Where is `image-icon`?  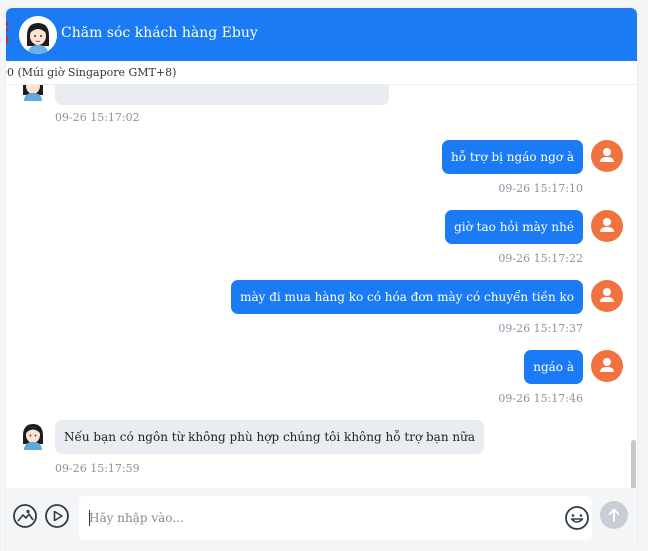 image-icon is located at coordinates (25, 516).